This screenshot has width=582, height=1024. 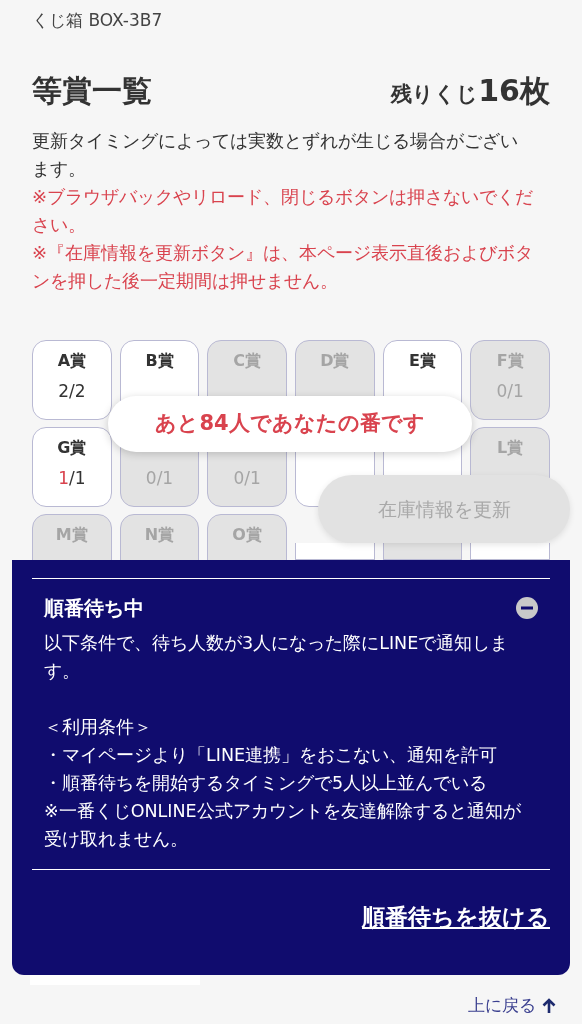 What do you see at coordinates (290, 424) in the screenshot?
I see `queue-toast: あと84人であなたの番です` at bounding box center [290, 424].